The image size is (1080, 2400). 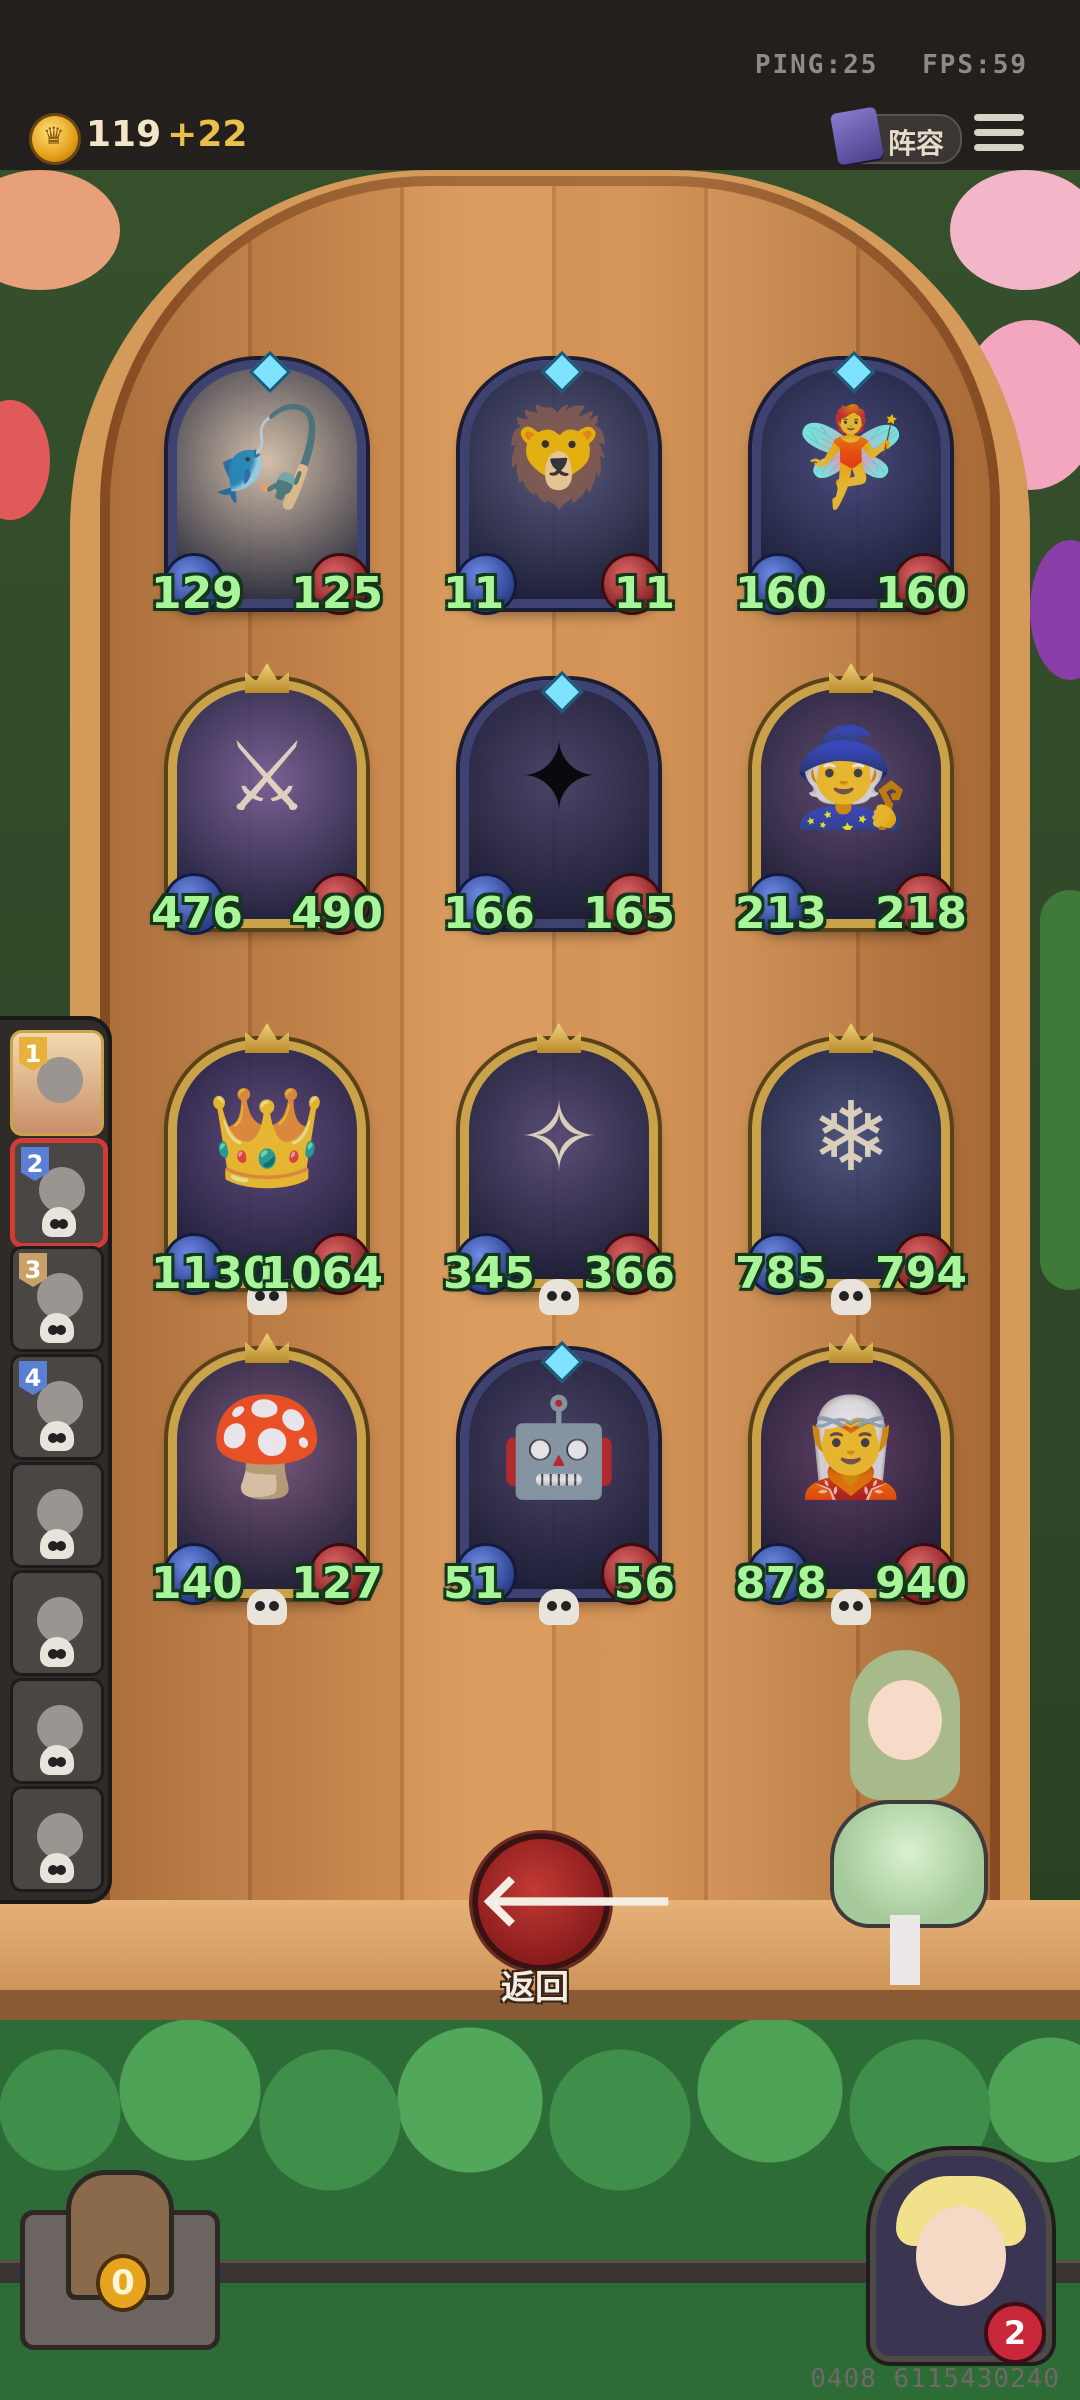 I want to click on health-value: 165, so click(x=629, y=913).